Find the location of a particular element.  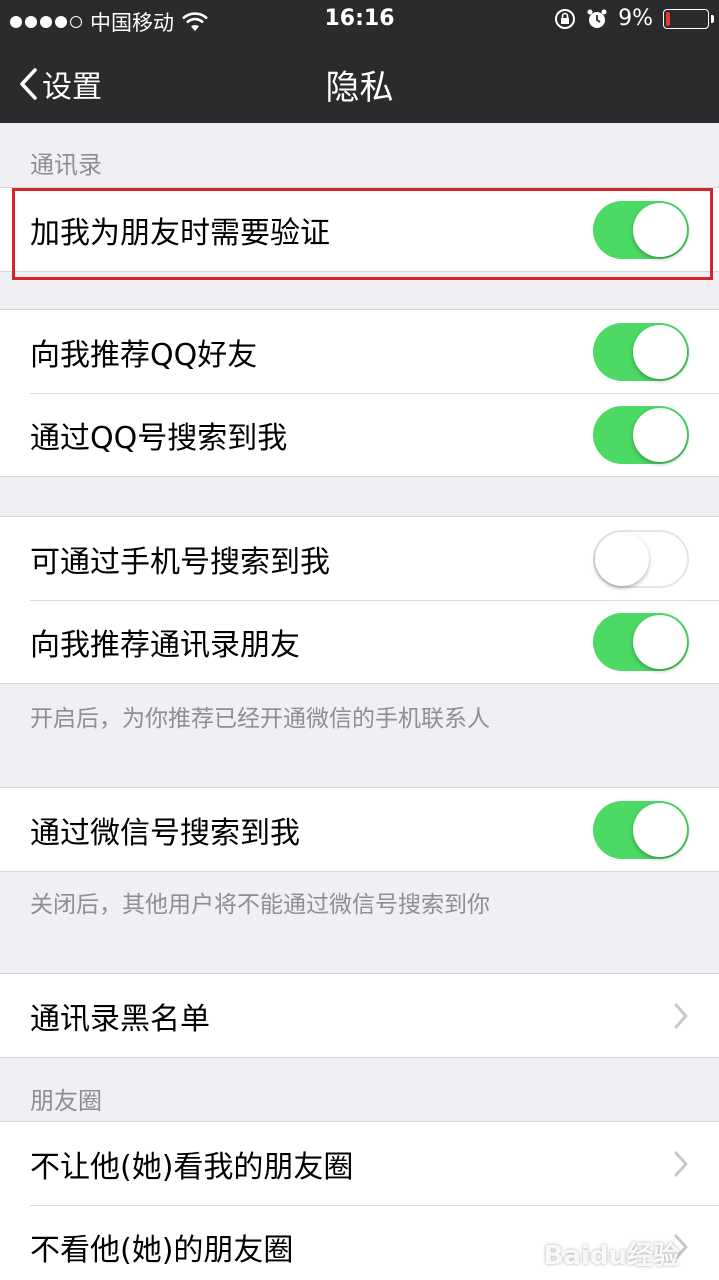

toggle-verify is located at coordinates (641, 230).